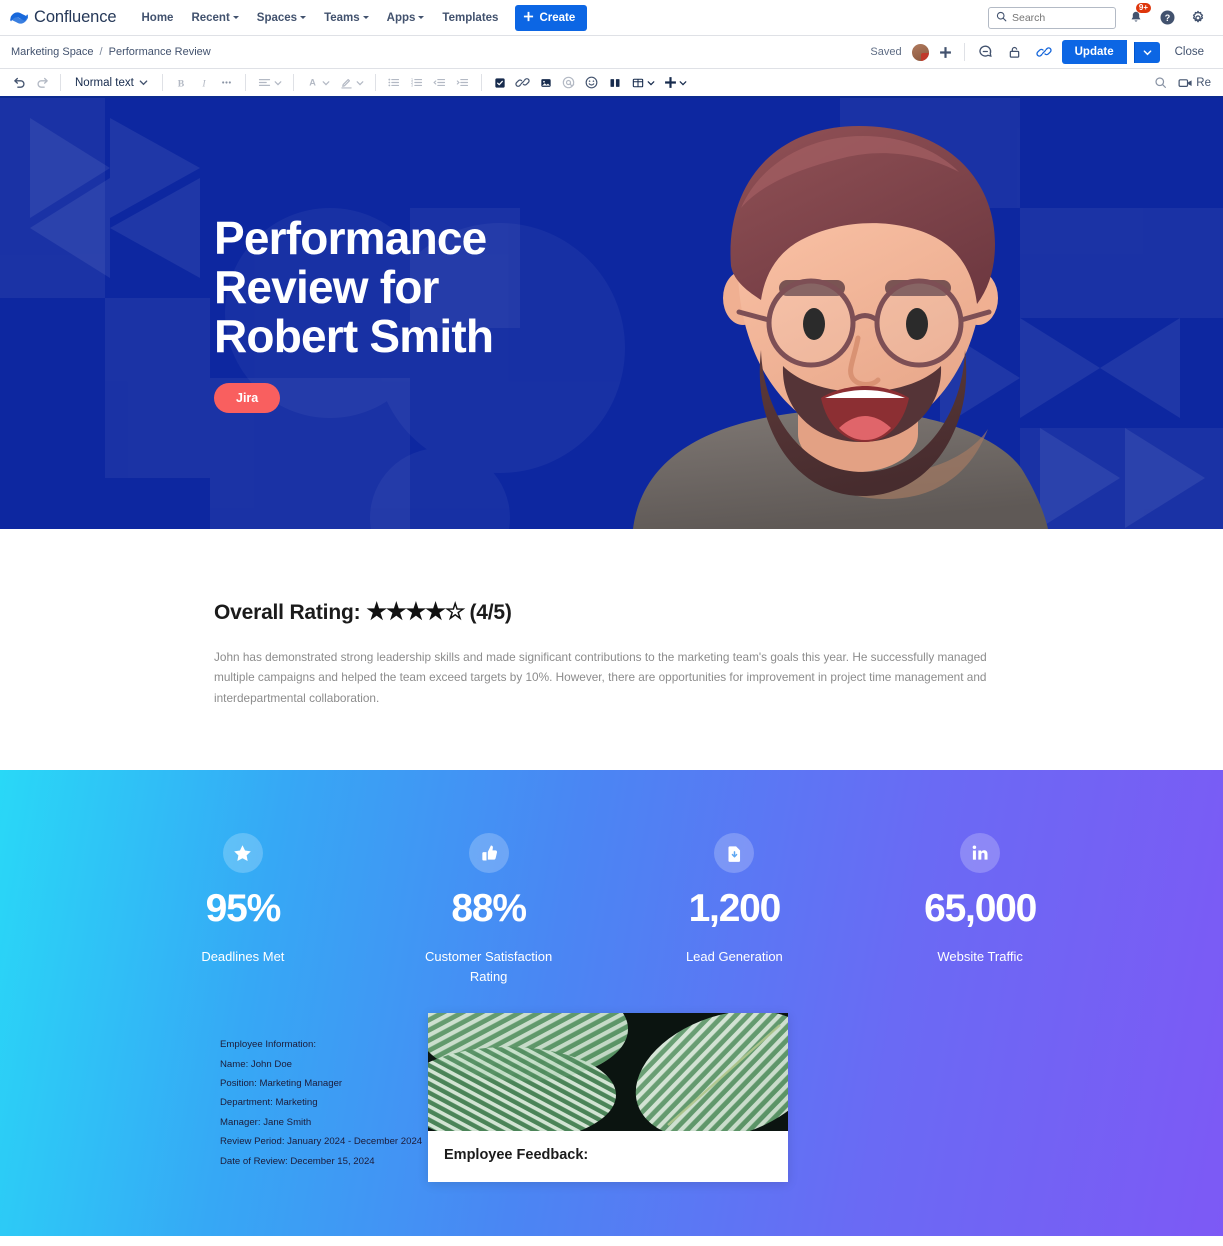 The width and height of the screenshot is (1223, 1246). Describe the element at coordinates (546, 83) in the screenshot. I see `insert-image-button` at that location.